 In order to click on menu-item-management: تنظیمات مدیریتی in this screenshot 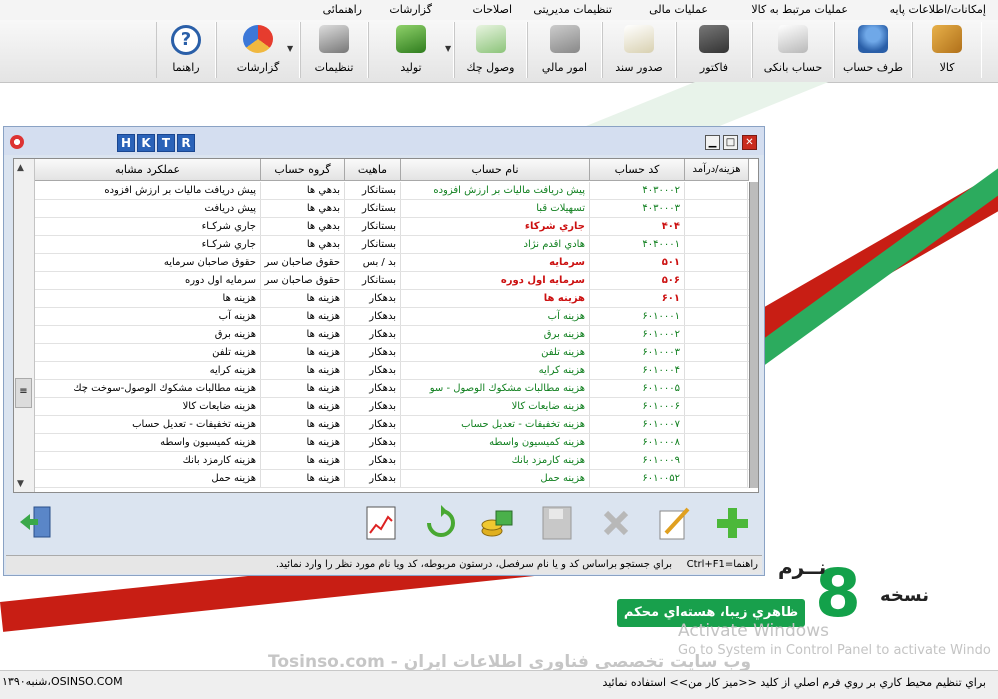, I will do `click(572, 9)`.